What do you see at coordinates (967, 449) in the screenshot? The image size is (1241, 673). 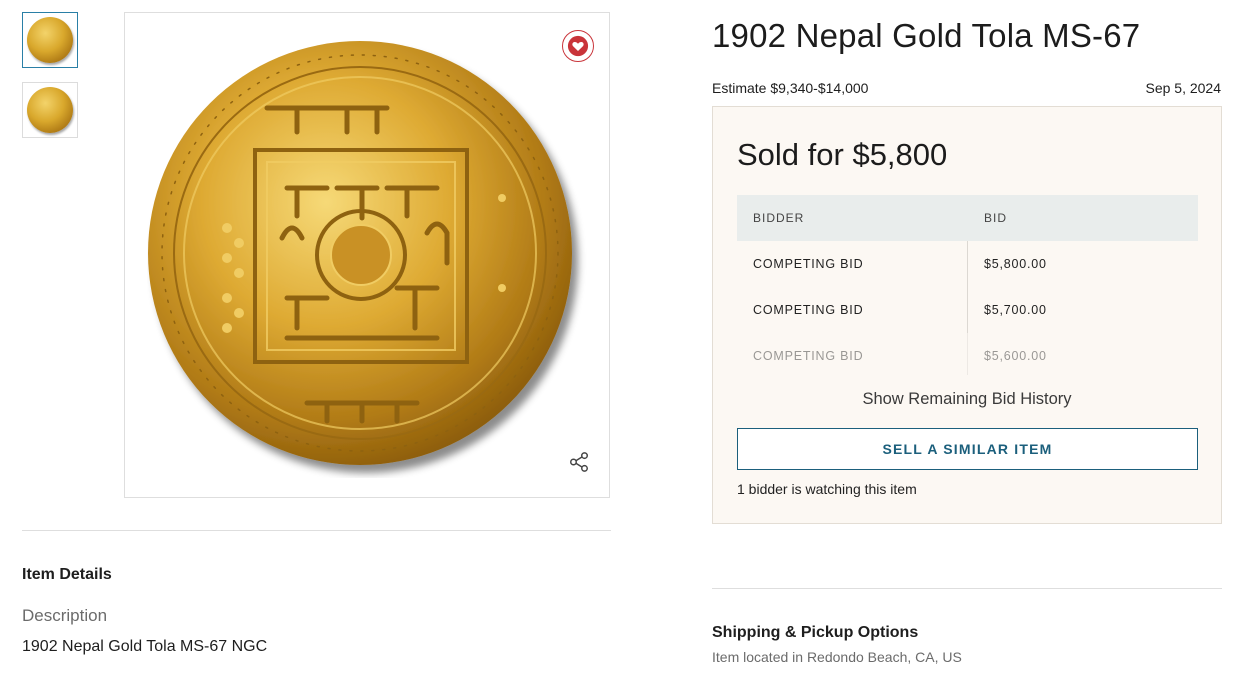 I see `sell-similar-item-button: SELL A SIMILAR ITEM` at bounding box center [967, 449].